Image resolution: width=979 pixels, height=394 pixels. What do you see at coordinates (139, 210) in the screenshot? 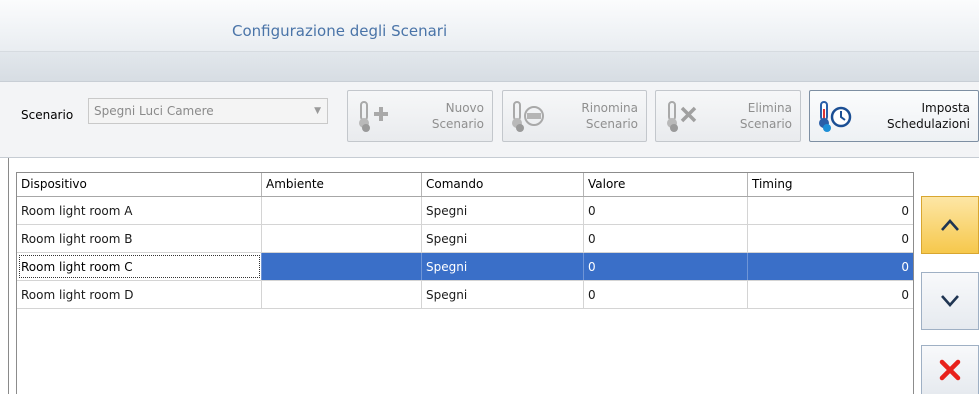
I see `cell-dispositivo: Room light room A` at bounding box center [139, 210].